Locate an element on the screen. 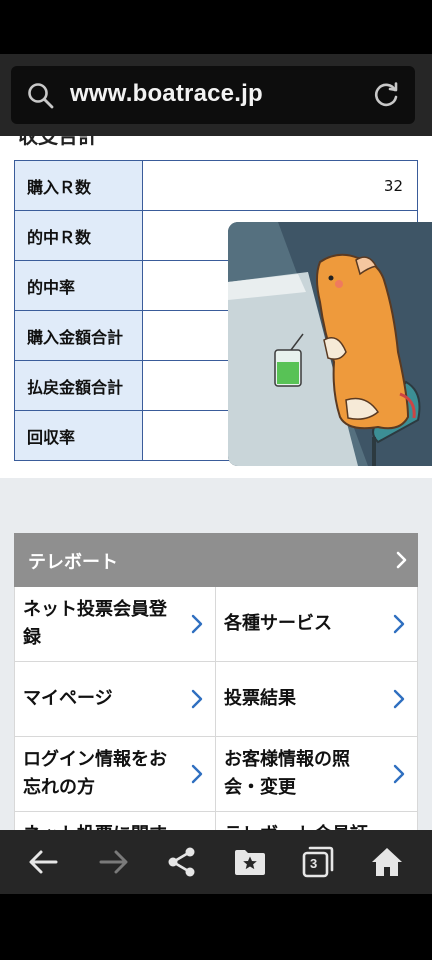 This screenshot has width=432, height=960. address-bar: www.boatrace.jp is located at coordinates (213, 95).